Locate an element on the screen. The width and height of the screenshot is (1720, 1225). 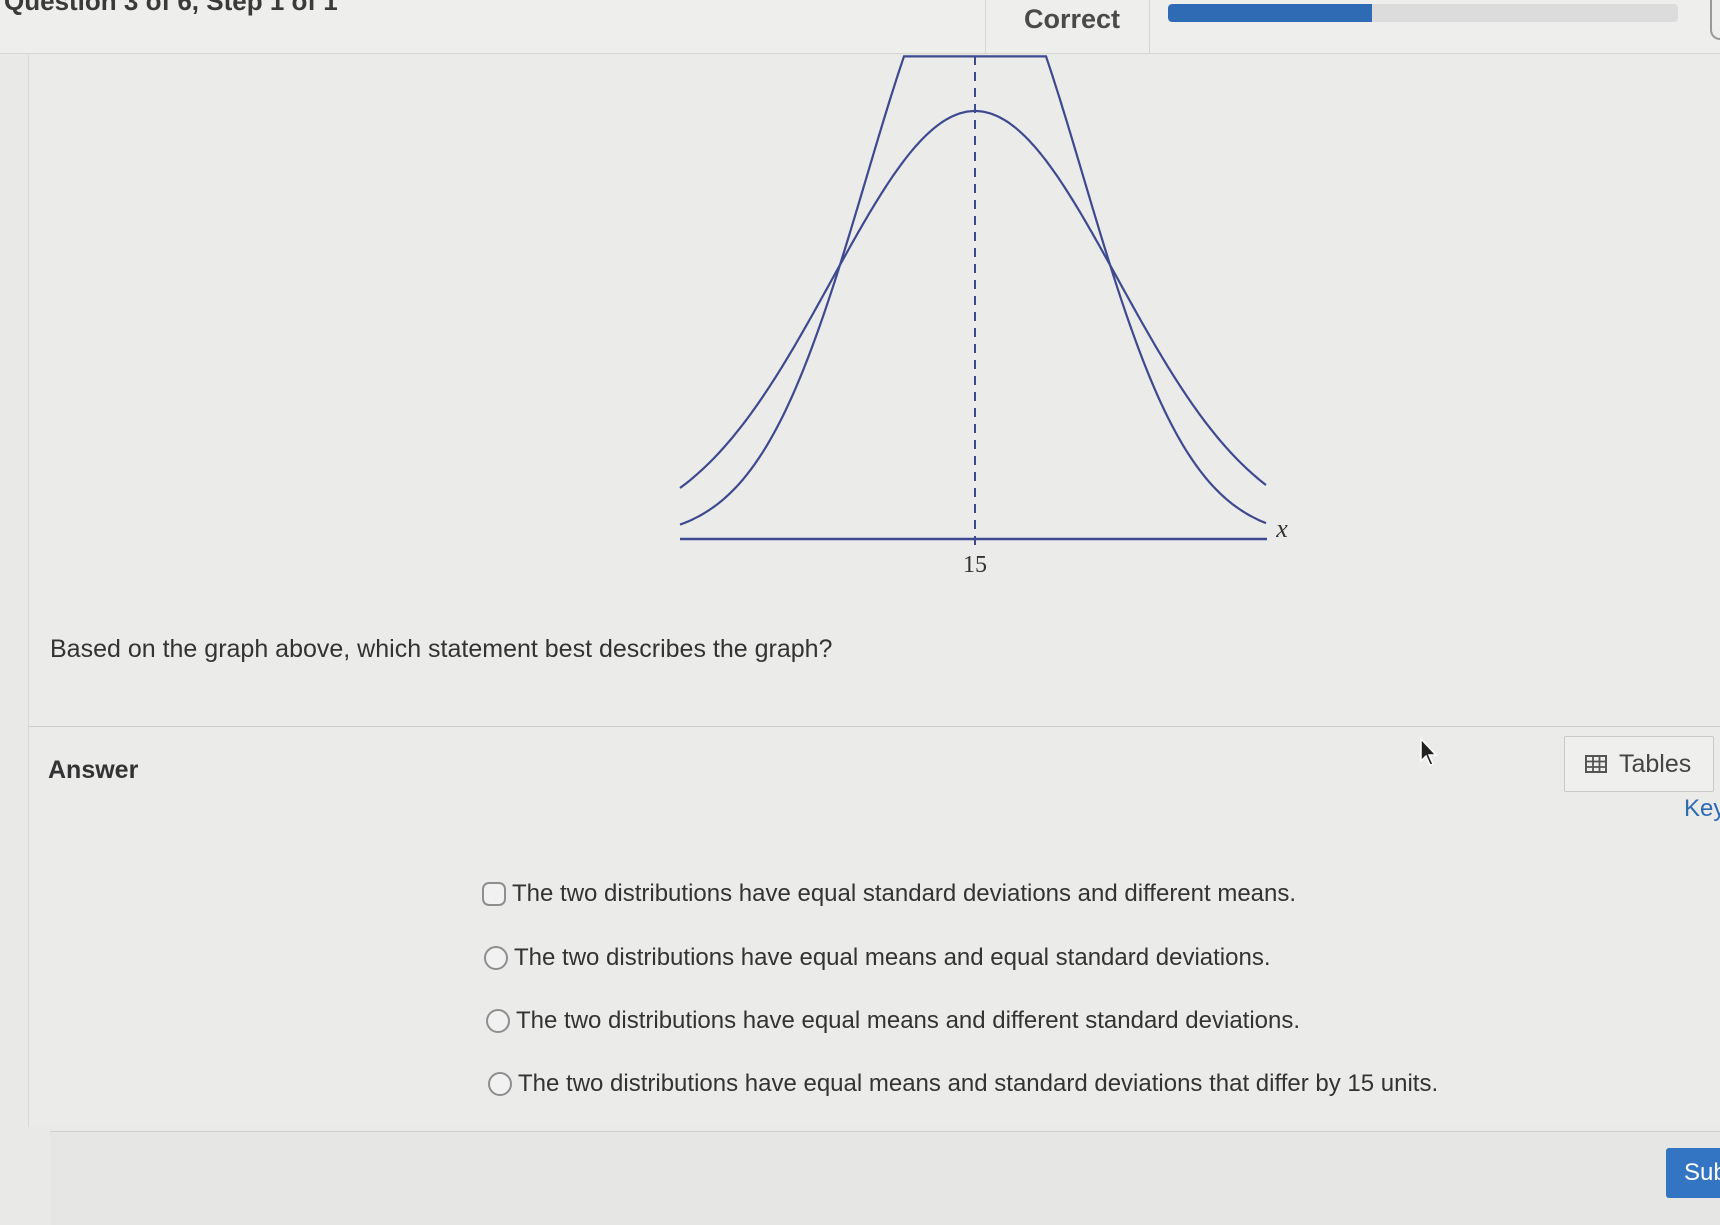
x-axis-label: x is located at coordinates (1281, 528).